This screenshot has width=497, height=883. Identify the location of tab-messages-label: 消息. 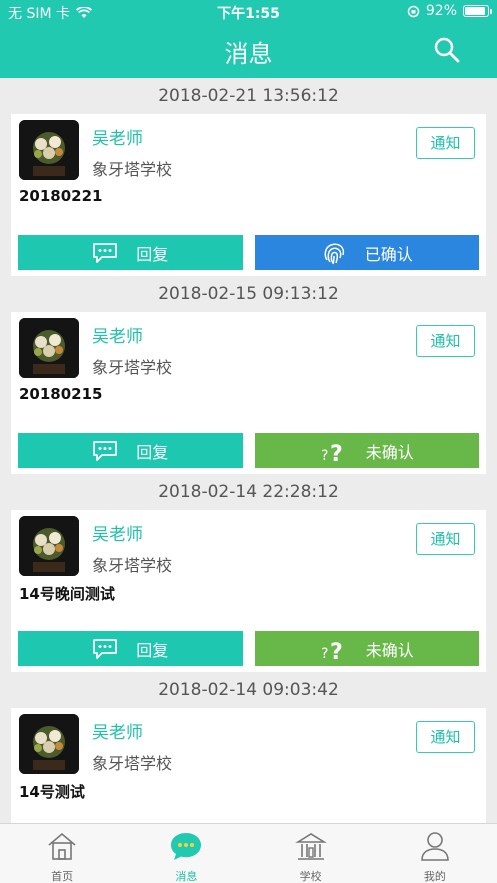
(186, 876).